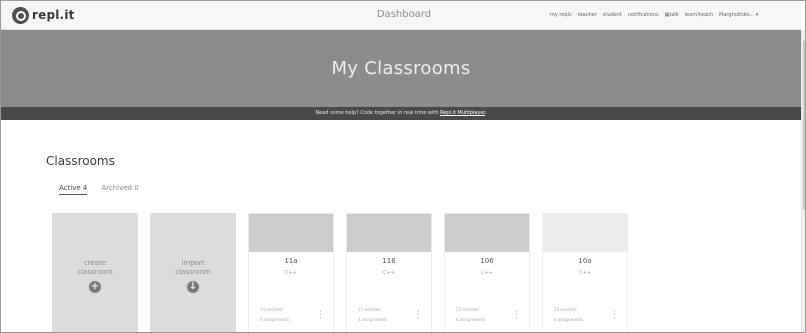  Describe the element at coordinates (369, 309) in the screenshot. I see `enrolled-count: 17 enrolled` at that location.